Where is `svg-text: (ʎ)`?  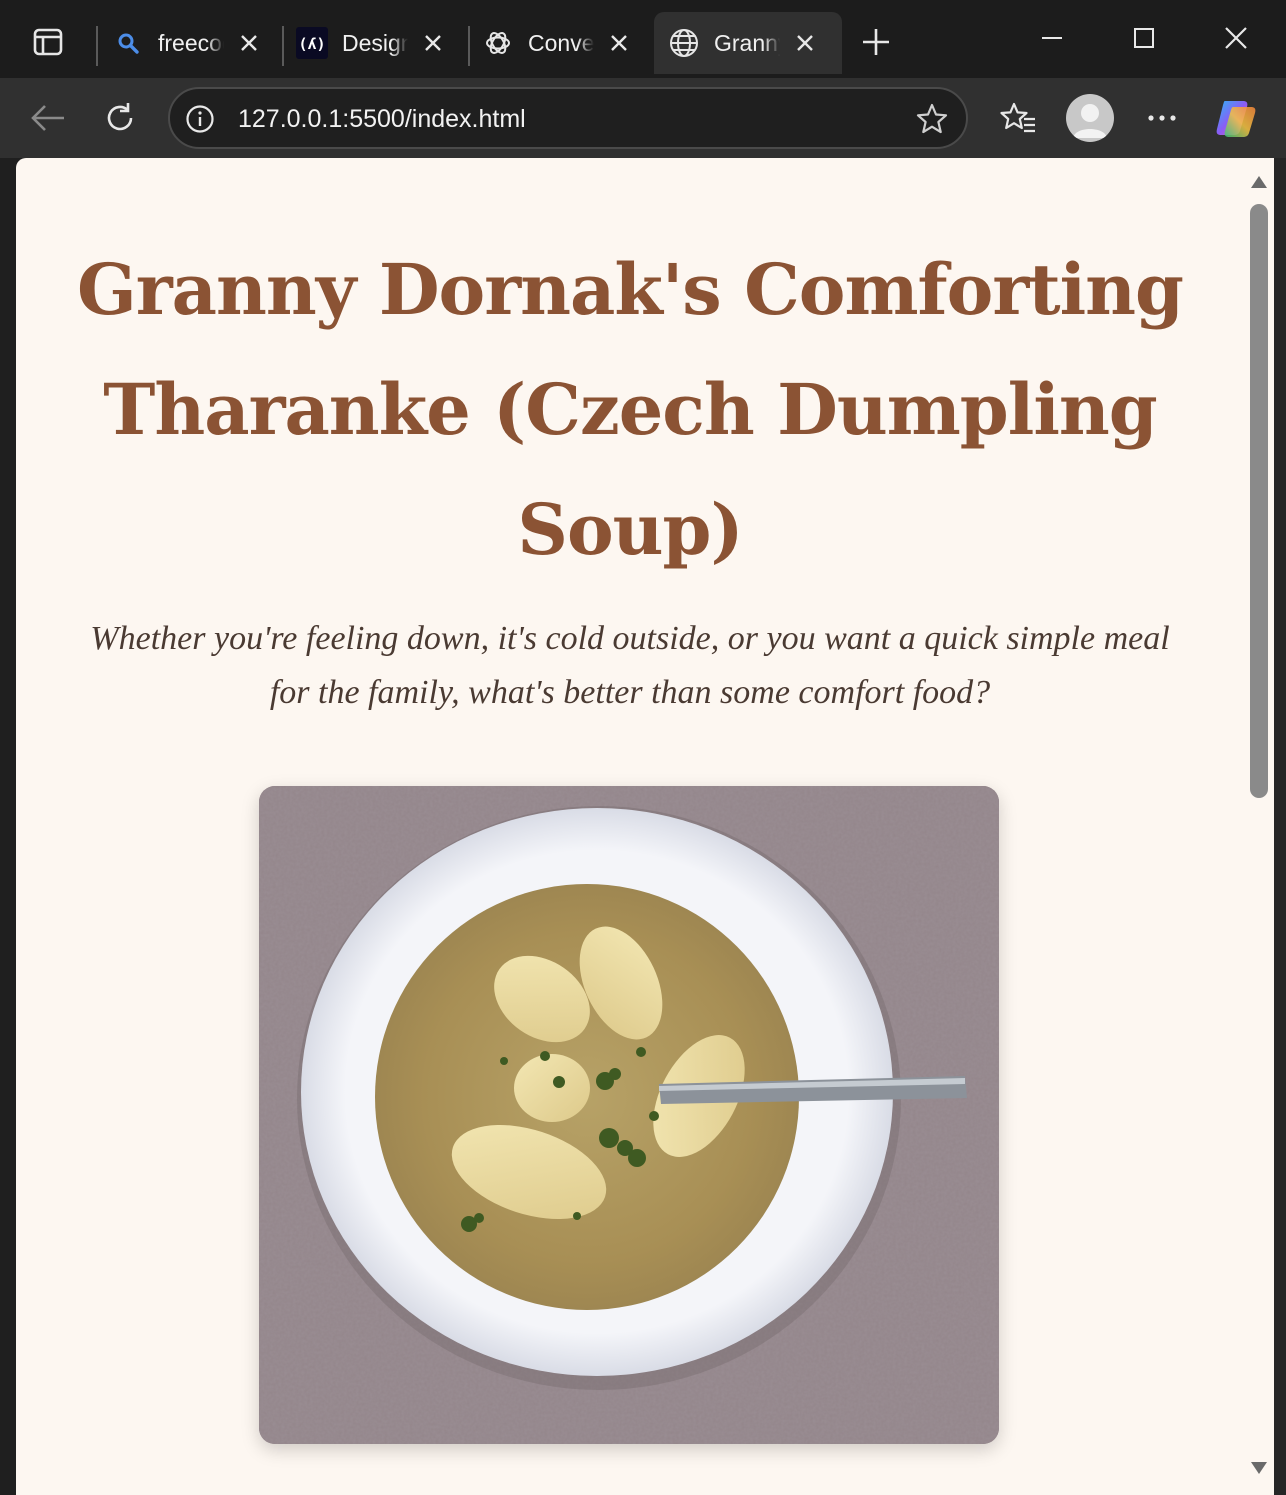
svg-text: (ʎ) is located at coordinates (311, 44).